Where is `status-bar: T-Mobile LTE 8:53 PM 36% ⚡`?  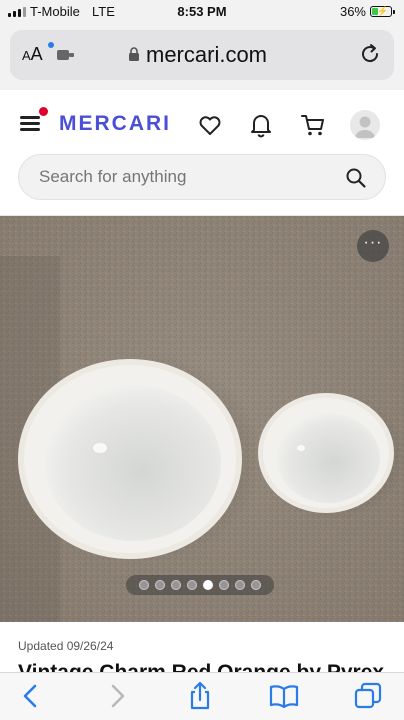 status-bar: T-Mobile LTE 8:53 PM 36% ⚡ is located at coordinates (202, 12).